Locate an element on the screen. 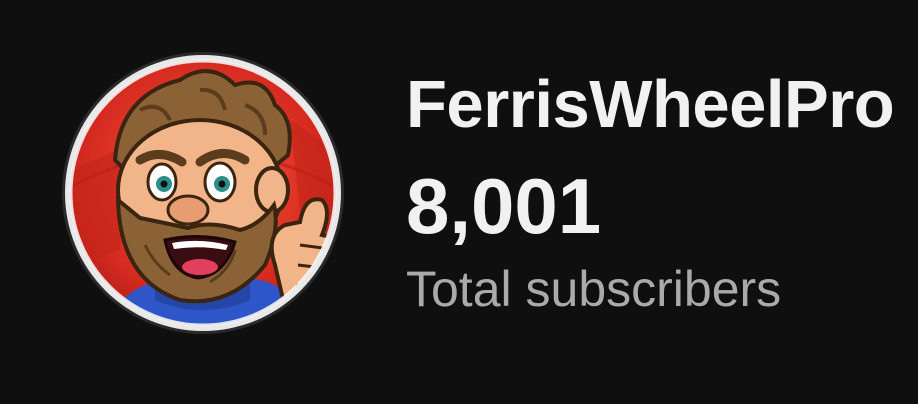 The image size is (918, 404). subscriber-count: 8,001 is located at coordinates (504, 206).